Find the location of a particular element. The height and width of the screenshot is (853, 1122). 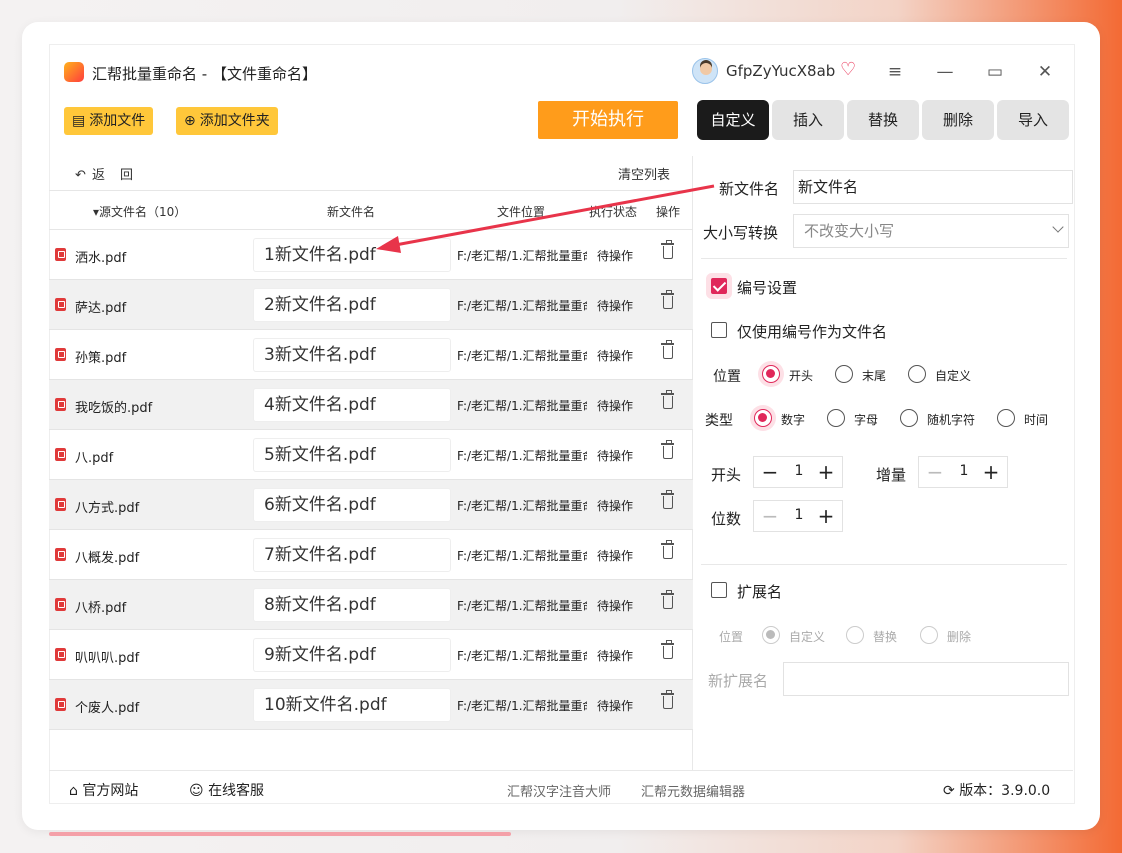

new-ext-input is located at coordinates (926, 679).